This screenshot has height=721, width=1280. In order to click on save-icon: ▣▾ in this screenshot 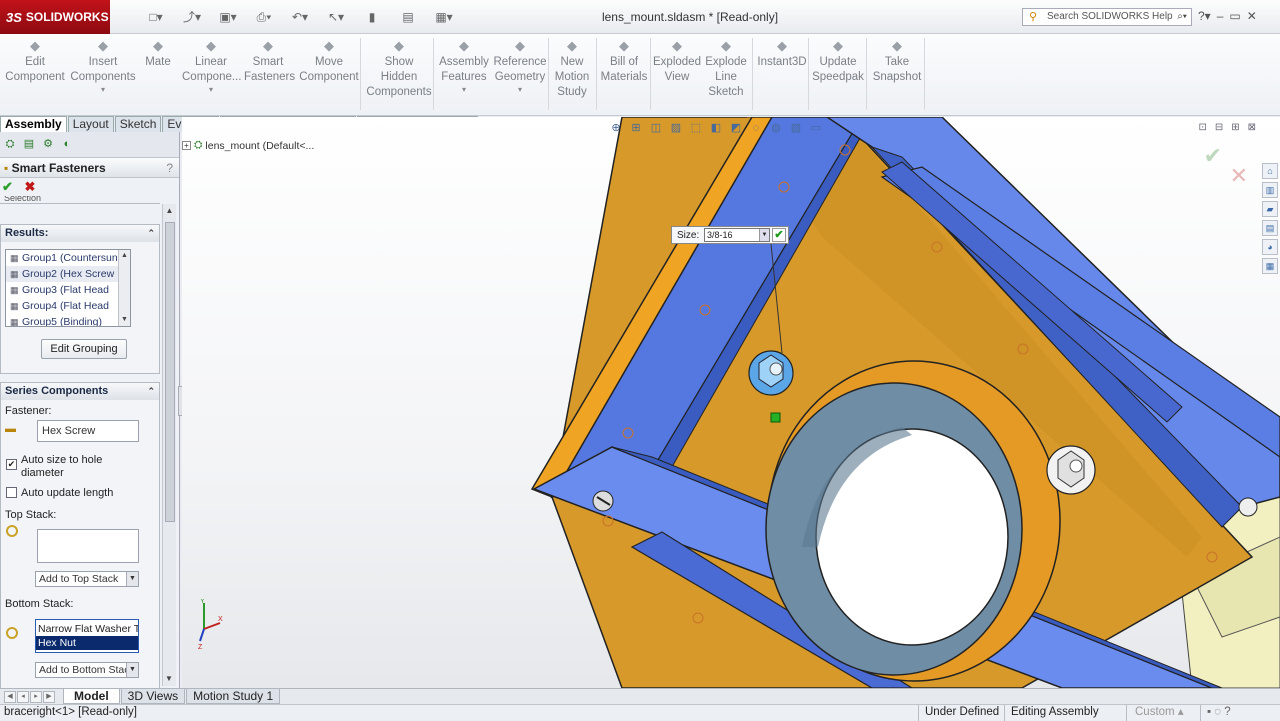, I will do `click(228, 17)`.